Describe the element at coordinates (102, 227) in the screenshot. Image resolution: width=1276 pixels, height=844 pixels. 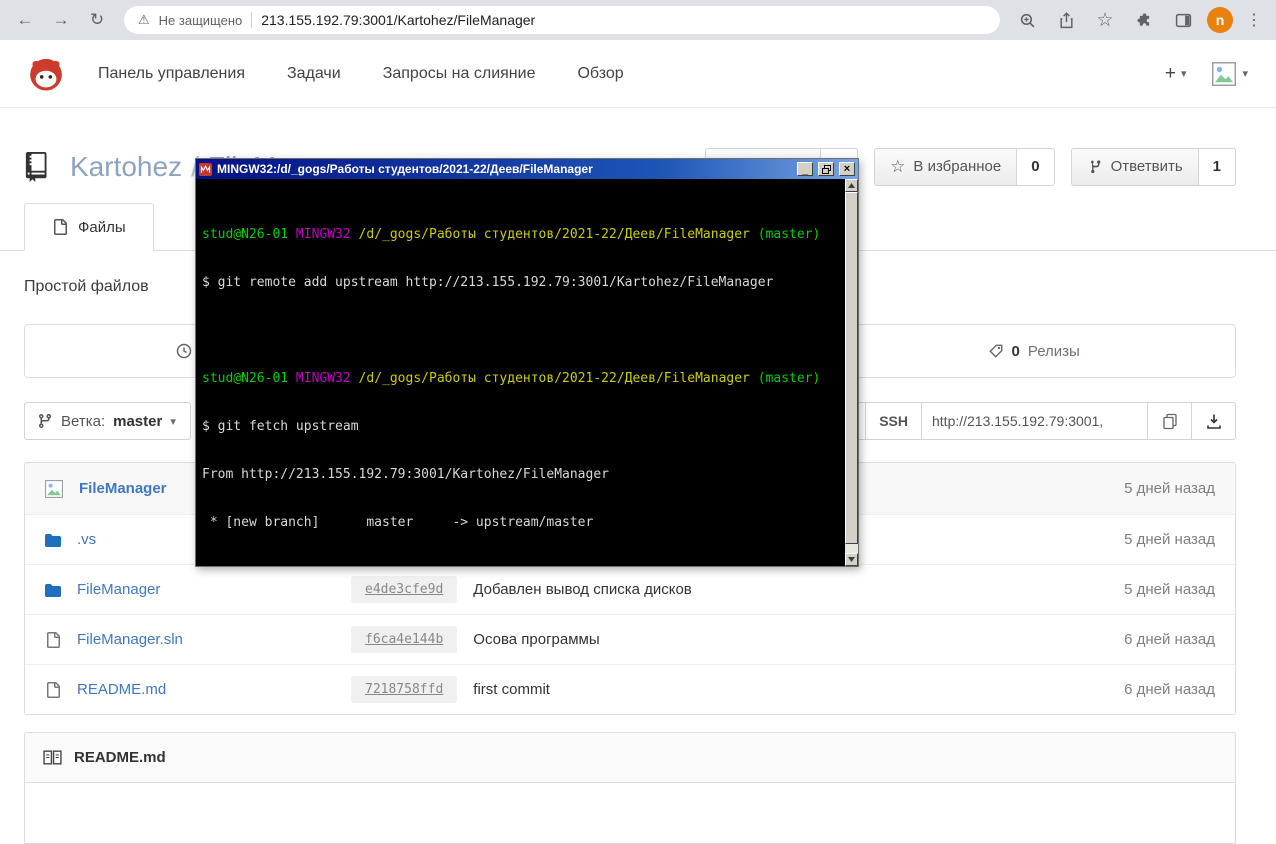
I see `tab-files-label: Файлы` at that location.